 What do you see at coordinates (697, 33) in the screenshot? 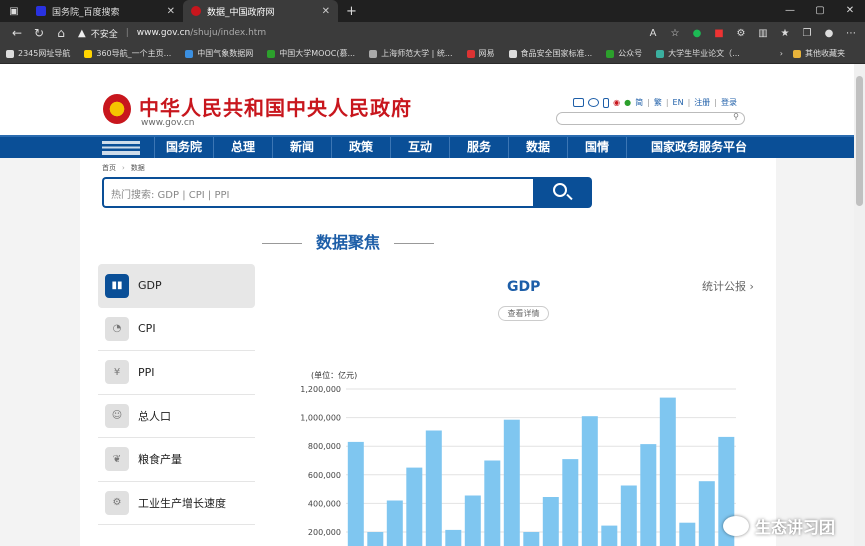
I see `extension-green-icon: ●` at bounding box center [697, 33].